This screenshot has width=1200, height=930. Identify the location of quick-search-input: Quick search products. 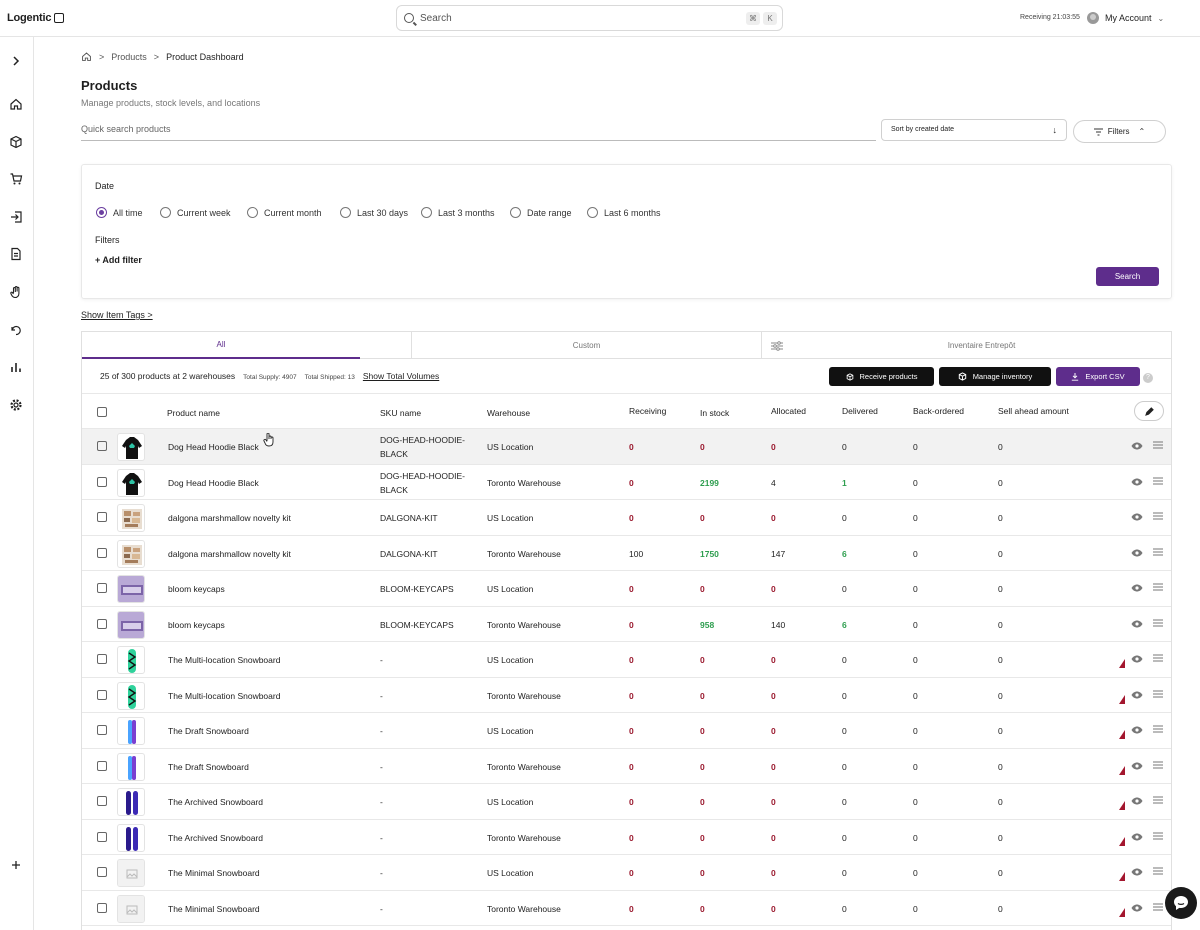
(478, 132).